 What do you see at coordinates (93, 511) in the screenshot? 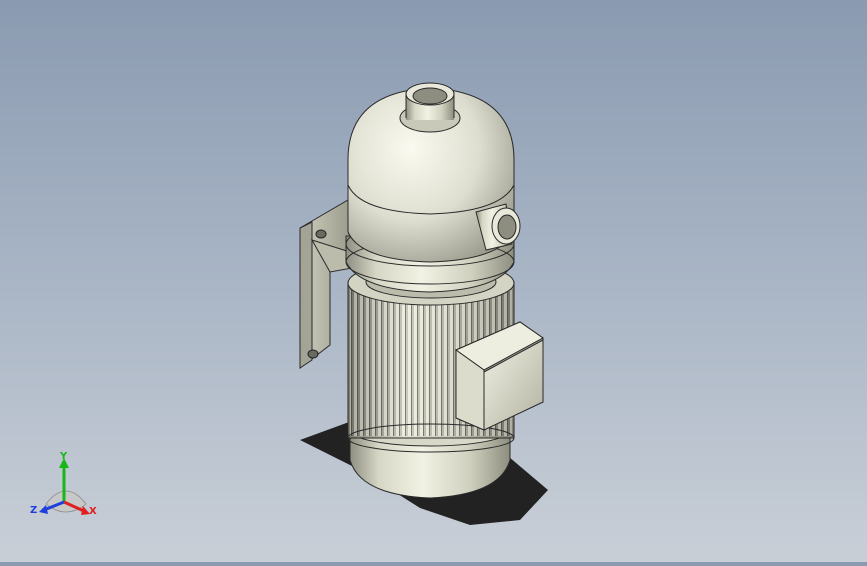
I see `x-axis-label: X` at bounding box center [93, 511].